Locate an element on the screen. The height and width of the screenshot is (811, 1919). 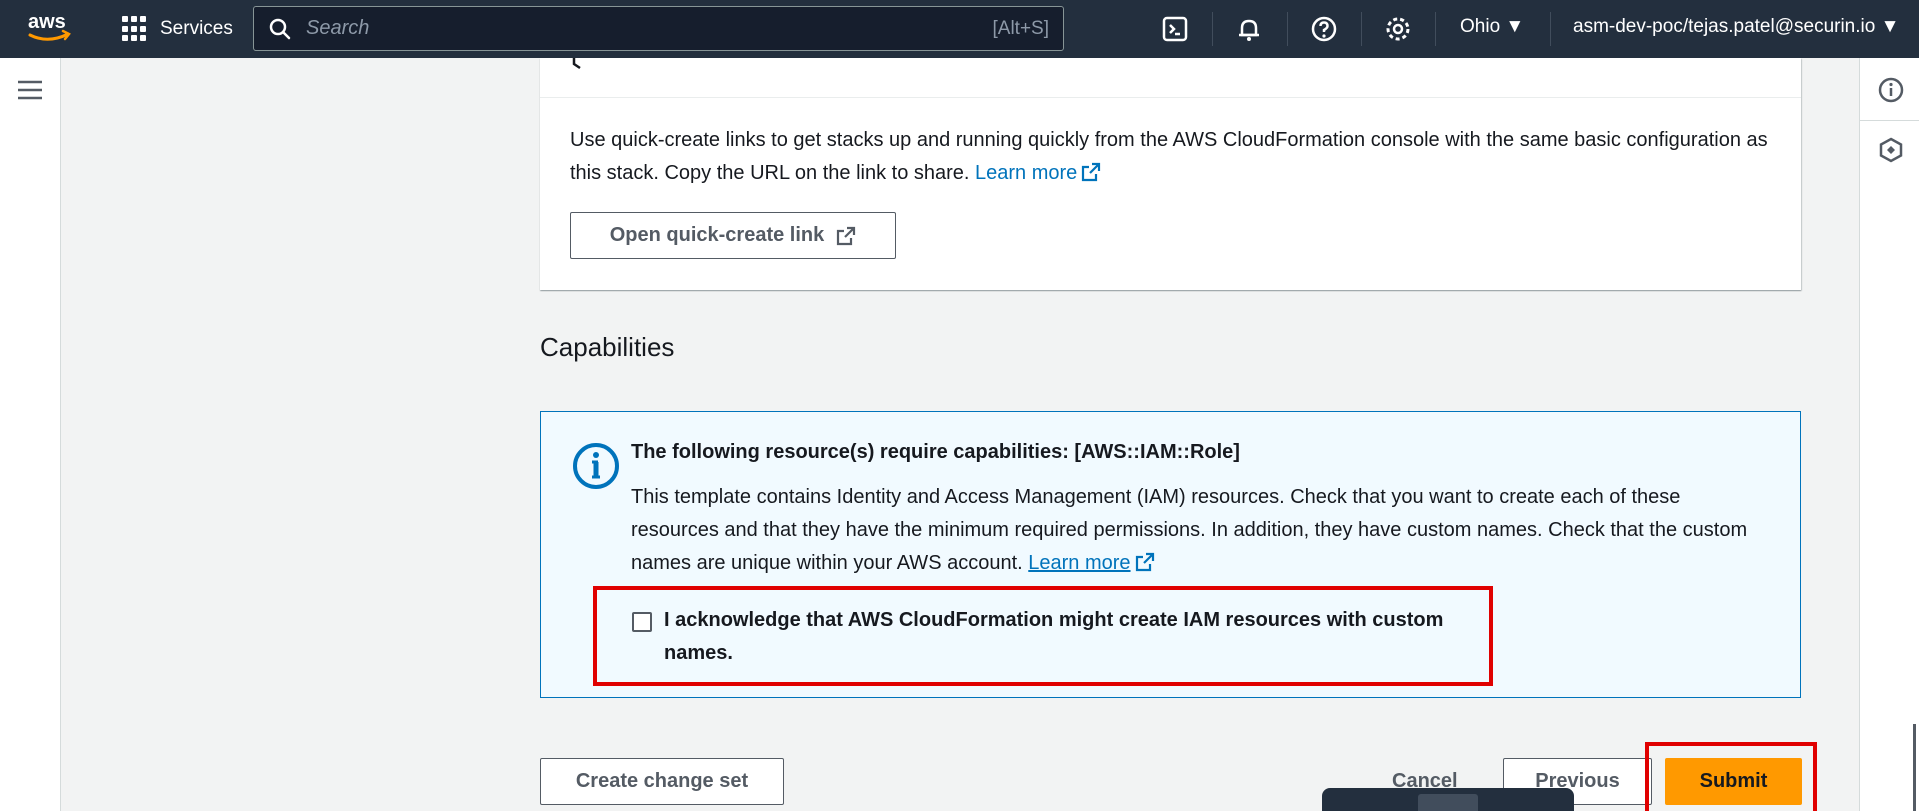
scrollbar-thumb is located at coordinates (1914, 767).